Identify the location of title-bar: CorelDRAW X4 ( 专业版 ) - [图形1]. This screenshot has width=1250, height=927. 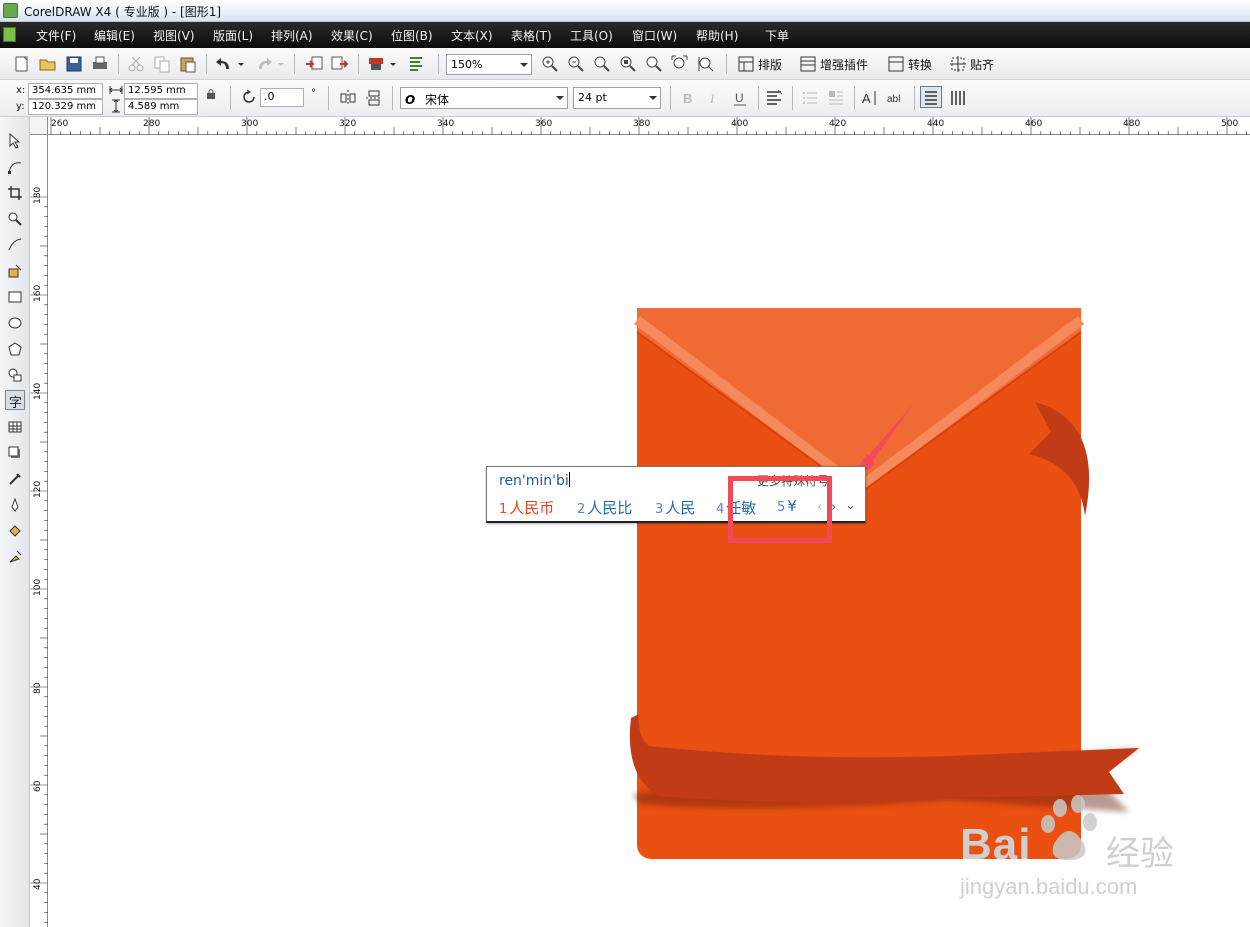
(625, 11).